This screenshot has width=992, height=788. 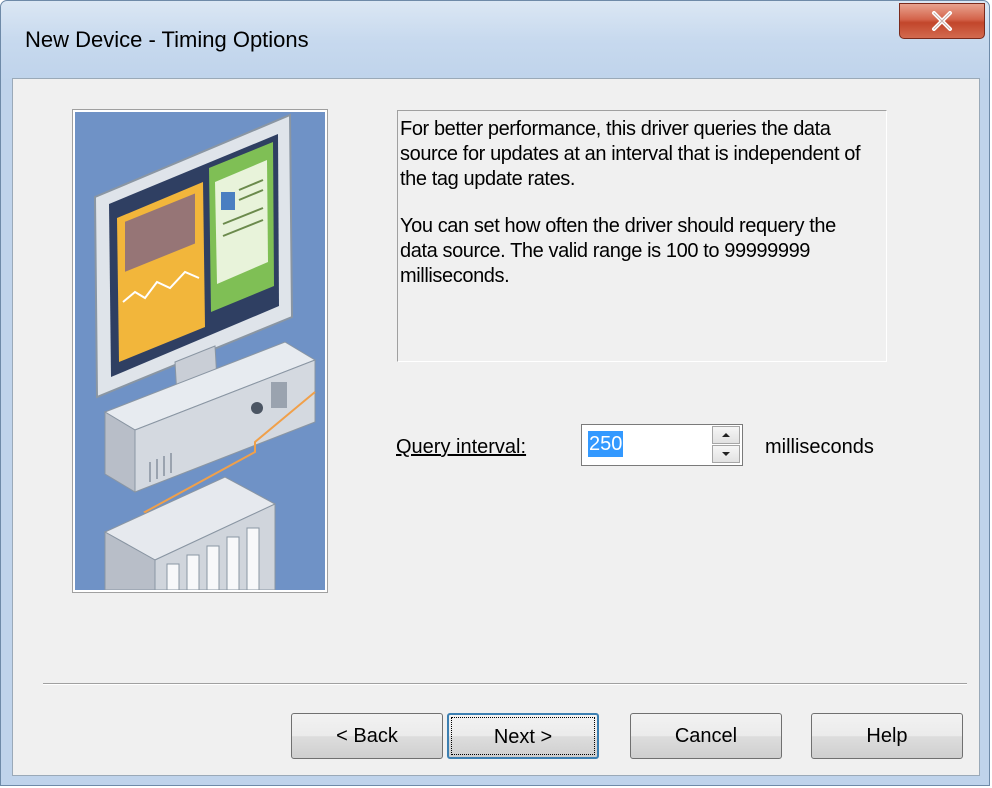 I want to click on spin-down-button, so click(x=726, y=454).